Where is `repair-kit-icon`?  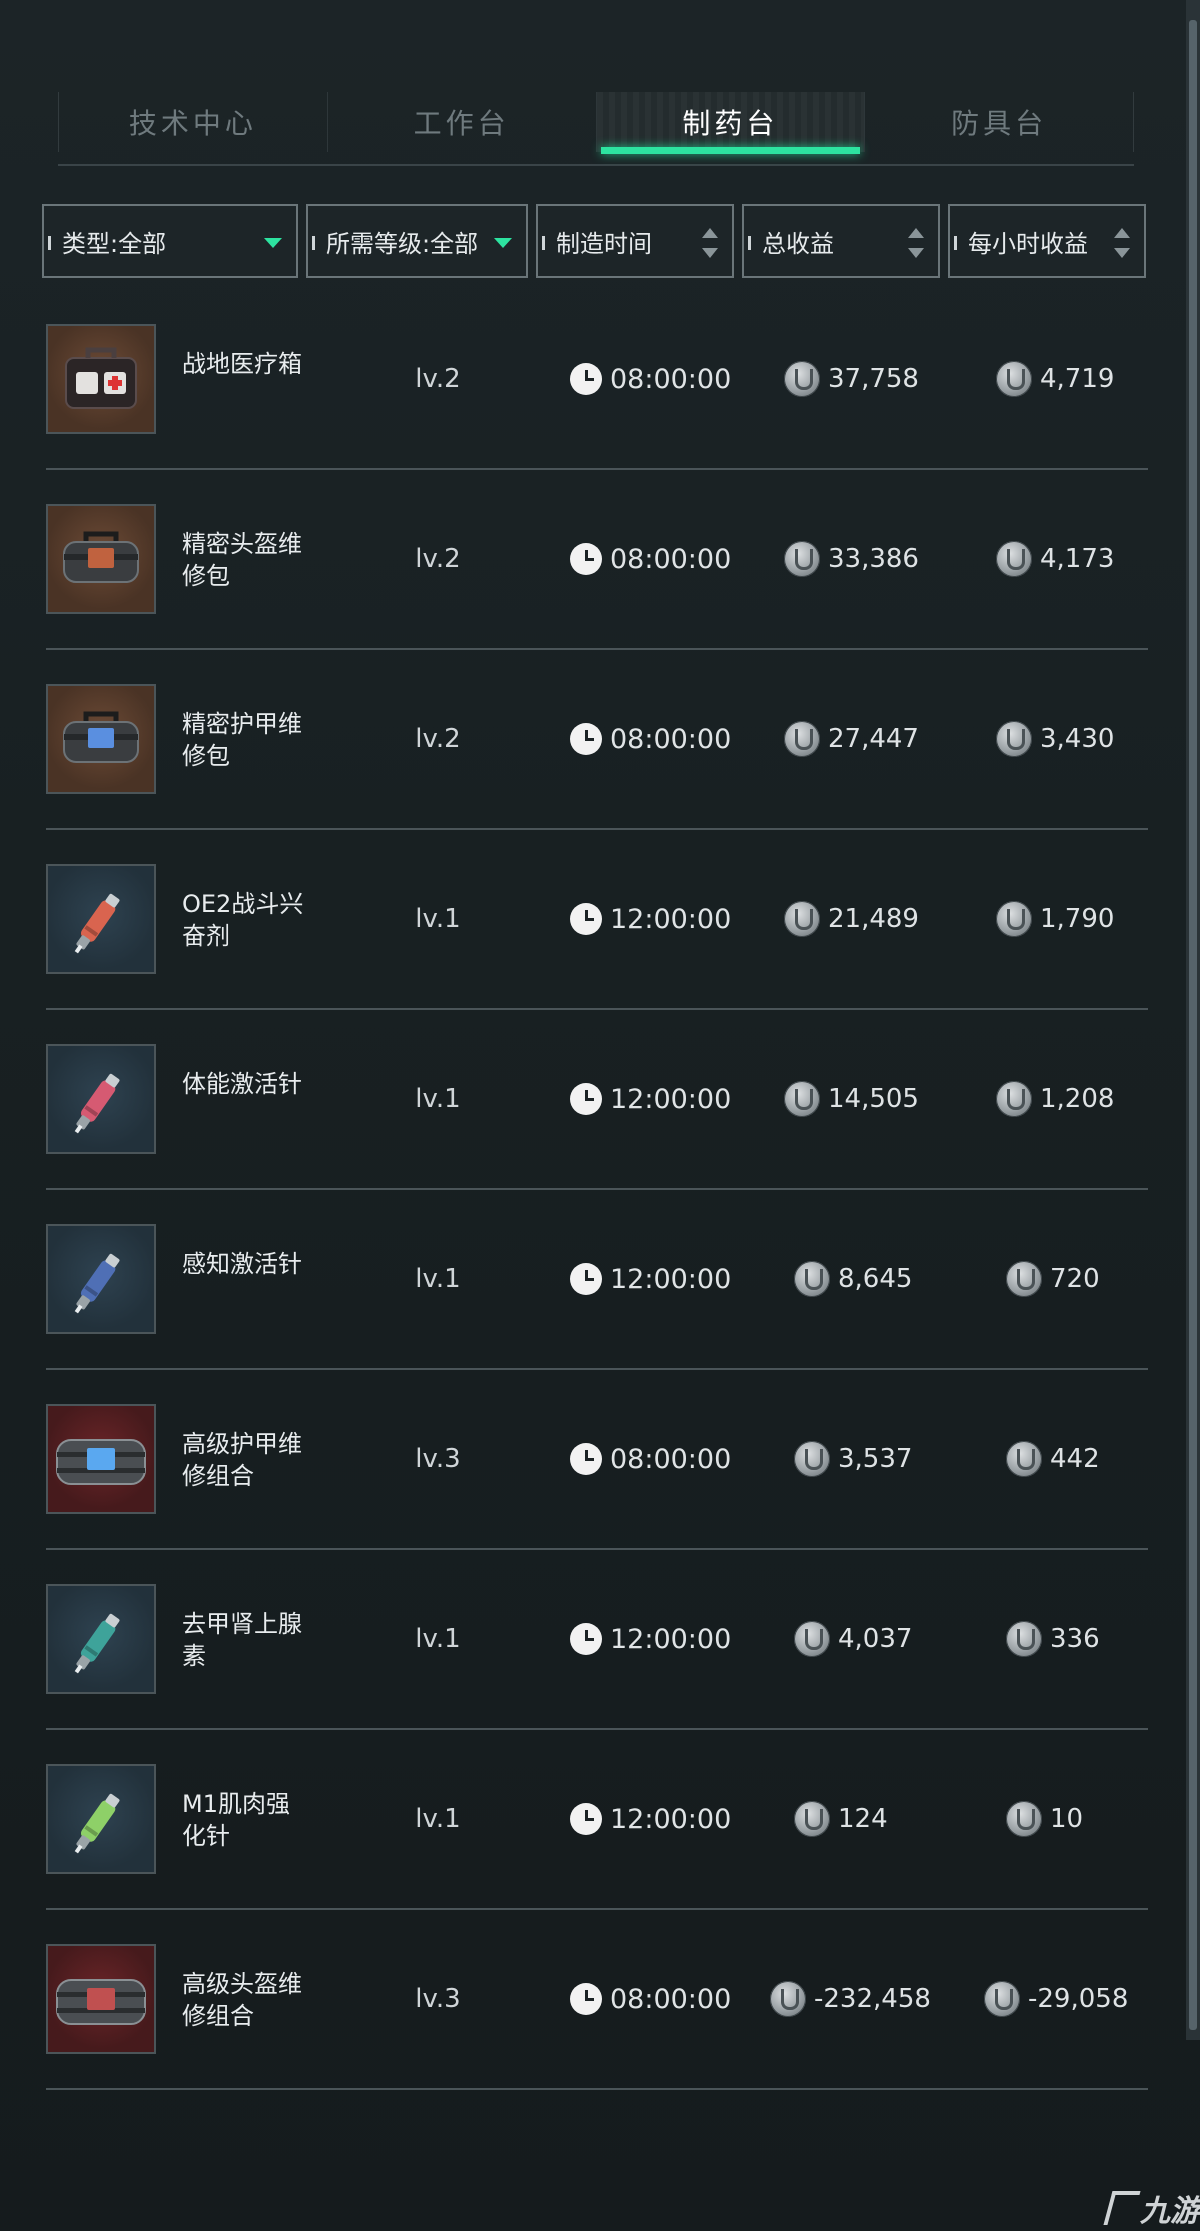
repair-kit-icon is located at coordinates (101, 1459).